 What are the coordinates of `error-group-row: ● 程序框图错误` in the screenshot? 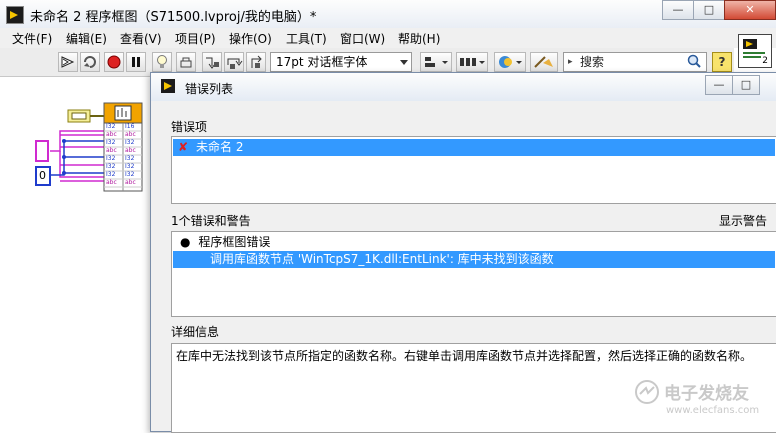 It's located at (225, 242).